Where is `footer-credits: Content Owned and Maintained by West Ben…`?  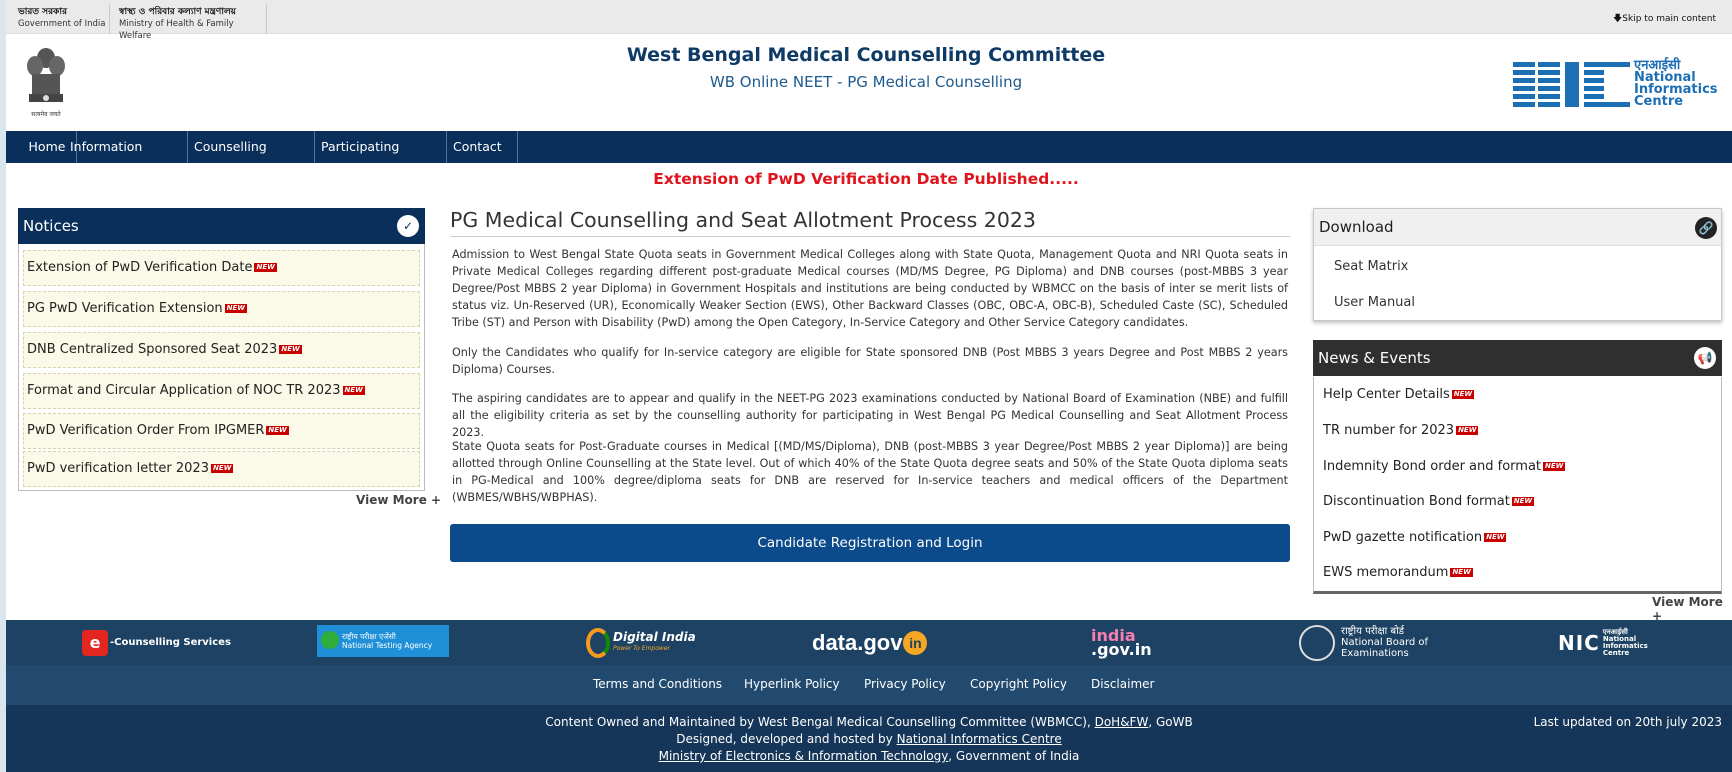 footer-credits: Content Owned and Maintained by West Ben… is located at coordinates (869, 738).